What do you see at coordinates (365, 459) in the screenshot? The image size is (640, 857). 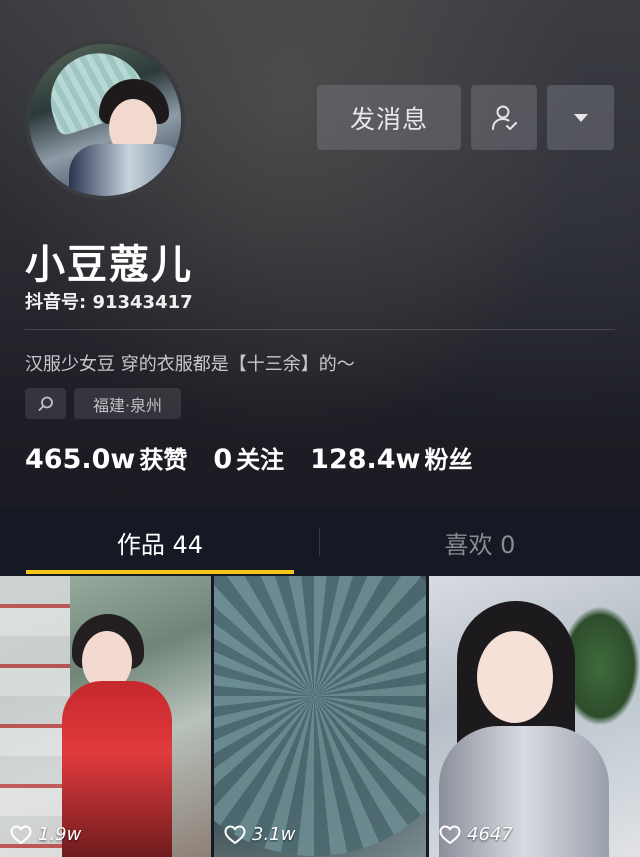 I see `fans-count: 128.4w` at bounding box center [365, 459].